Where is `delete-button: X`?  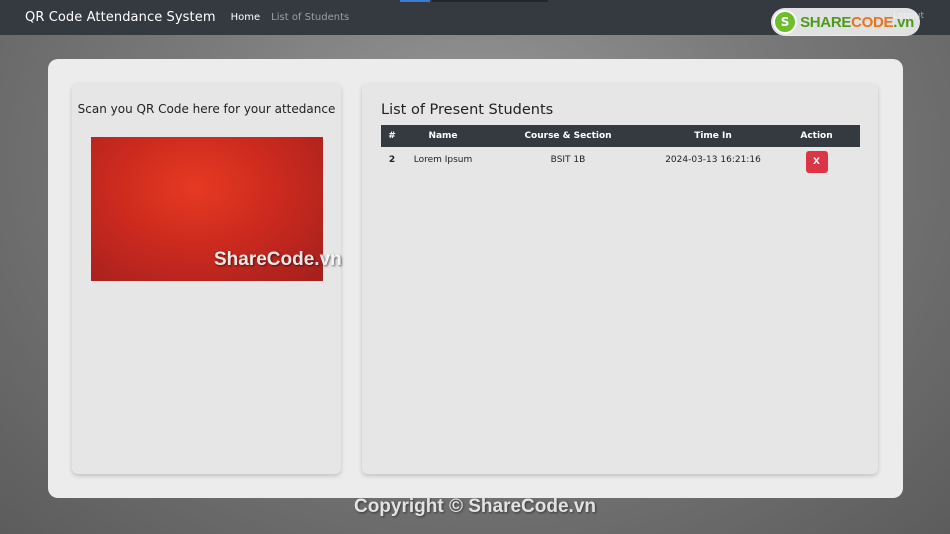
delete-button: X is located at coordinates (816, 162).